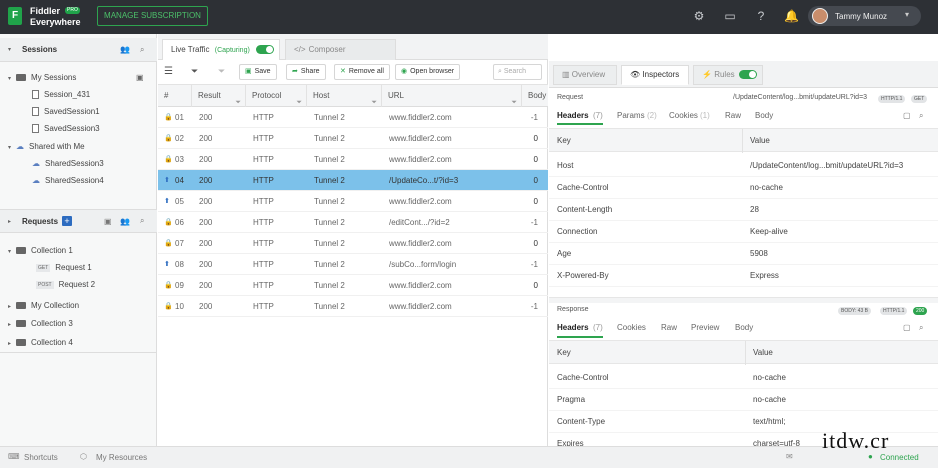 The height and width of the screenshot is (468, 938). What do you see at coordinates (743, 232) in the screenshot?
I see `header-row: Connection Keep-alive` at bounding box center [743, 232].